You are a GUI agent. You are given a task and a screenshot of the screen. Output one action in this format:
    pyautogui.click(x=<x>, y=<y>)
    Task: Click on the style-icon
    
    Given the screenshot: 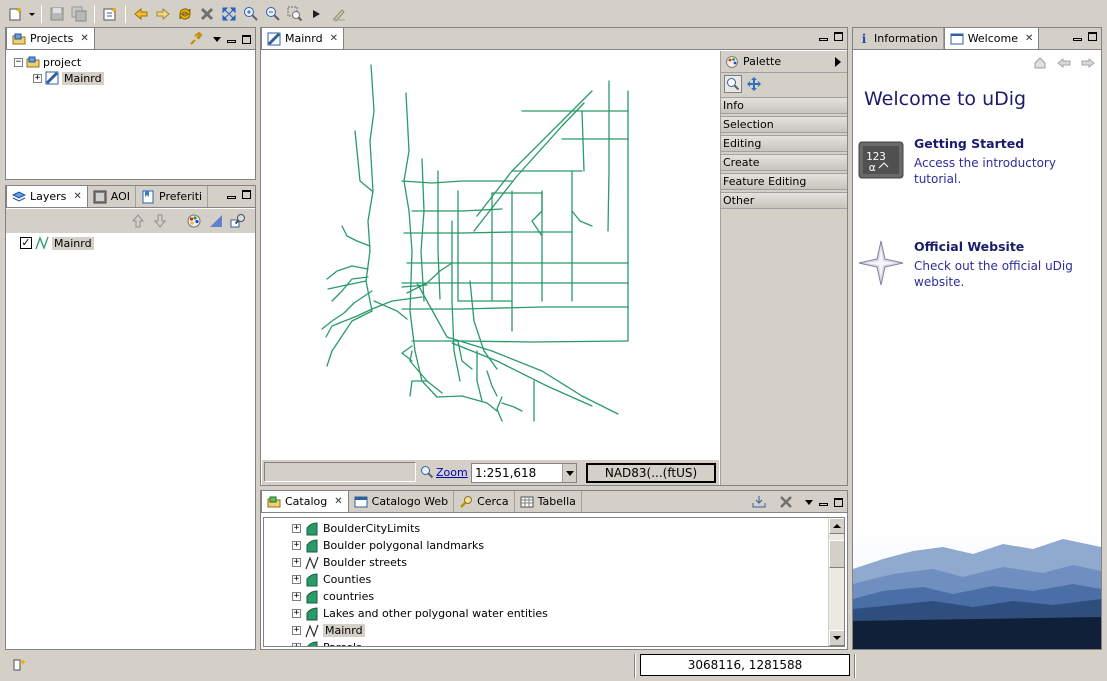 What is the action you would take?
    pyautogui.click(x=216, y=222)
    